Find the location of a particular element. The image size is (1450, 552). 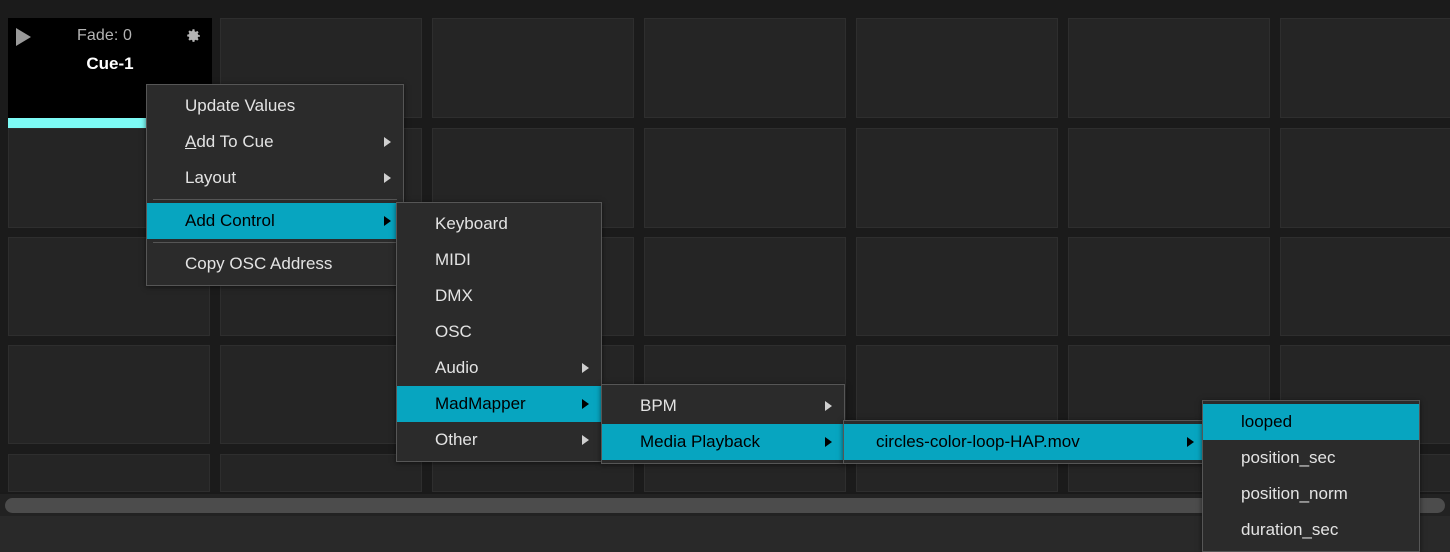

add-control-submenu: Keyboard MIDI DMX OSC Audio MadMapper Other is located at coordinates (499, 332).